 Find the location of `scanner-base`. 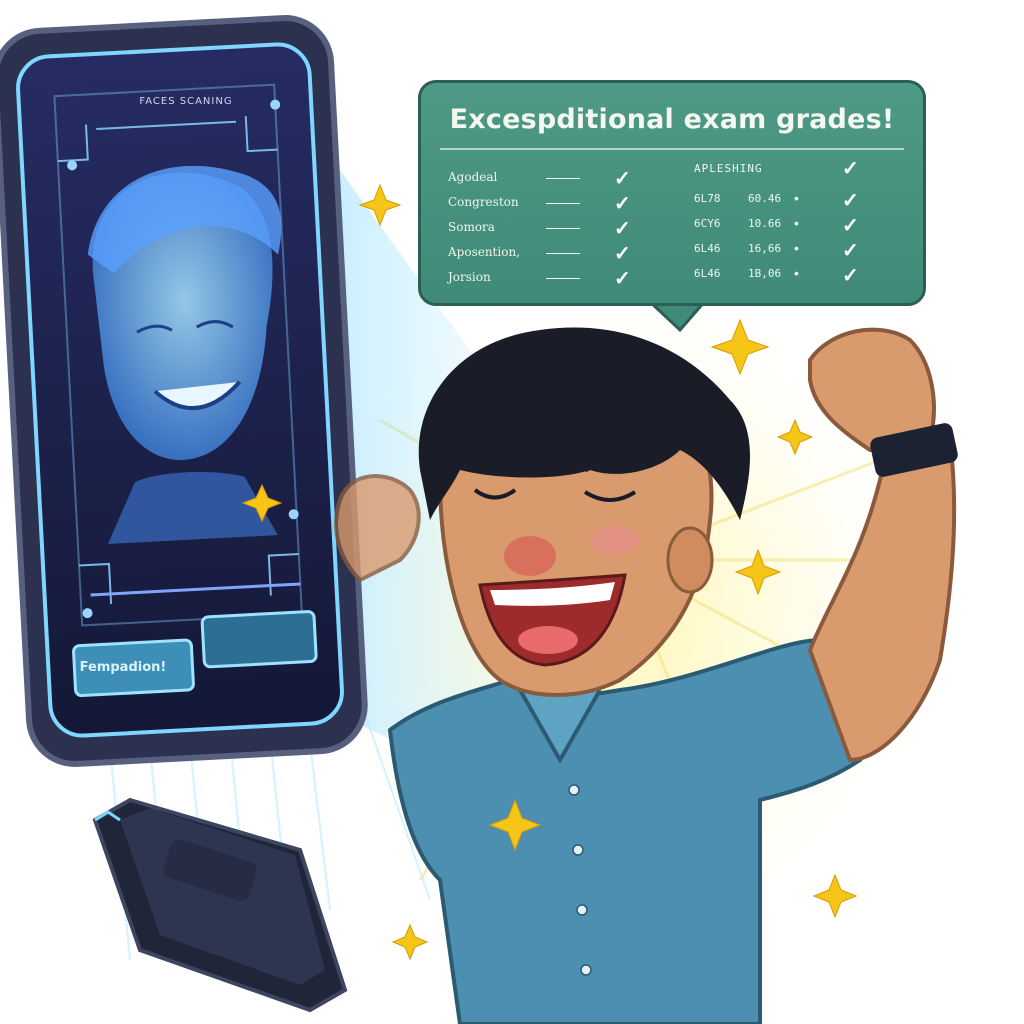

scanner-base is located at coordinates (220, 905).